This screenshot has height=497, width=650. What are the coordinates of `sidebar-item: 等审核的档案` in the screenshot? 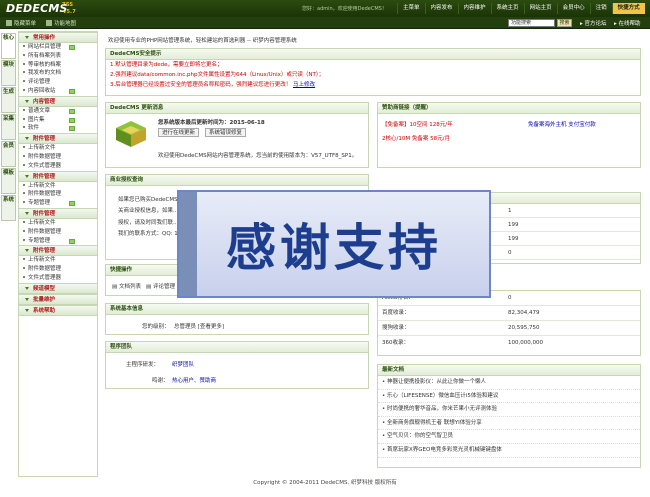 It's located at (58, 65).